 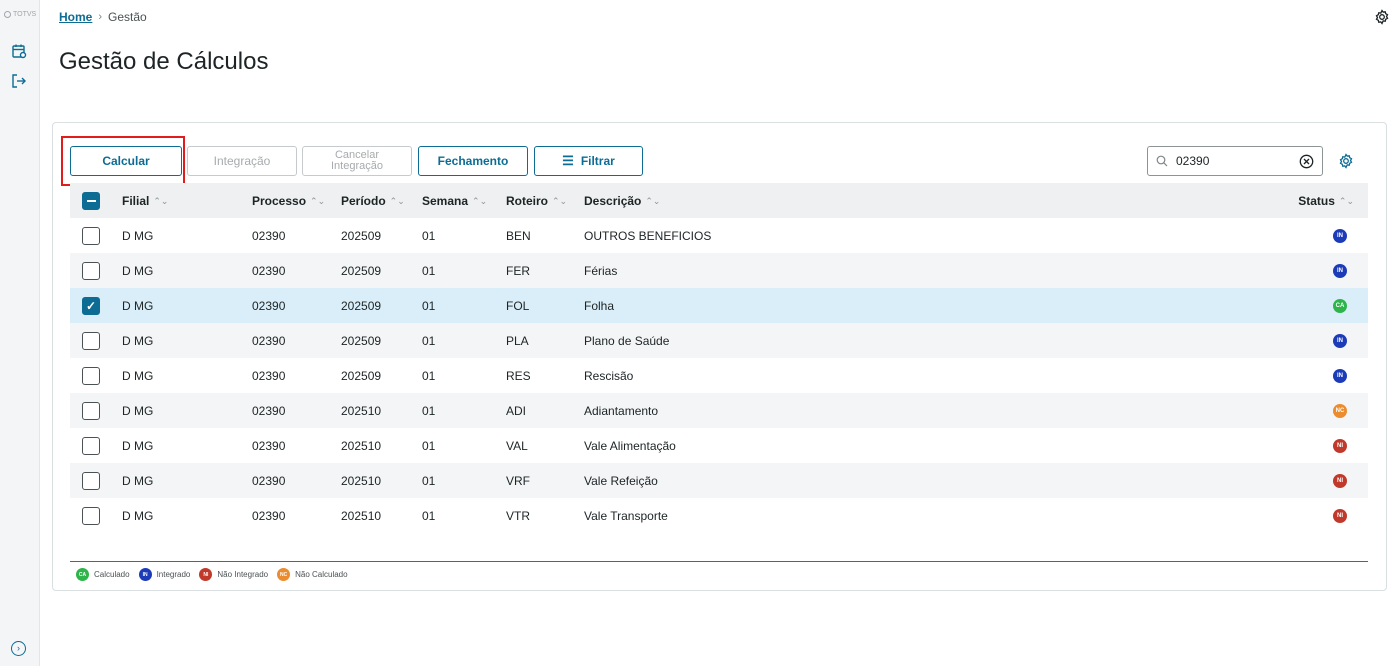 What do you see at coordinates (473, 161) in the screenshot?
I see `fechamento-button: Fechamento` at bounding box center [473, 161].